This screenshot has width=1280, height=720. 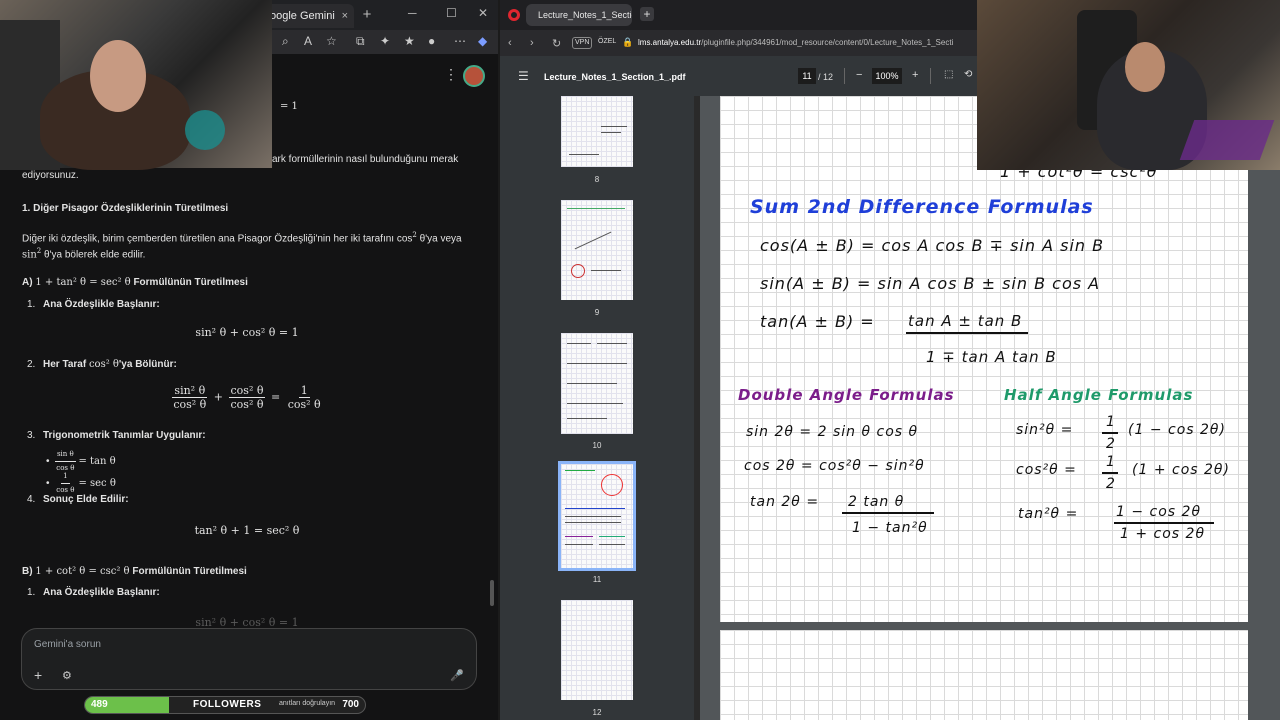 What do you see at coordinates (607, 41) in the screenshot?
I see `private-badge: ÖZEL` at bounding box center [607, 41].